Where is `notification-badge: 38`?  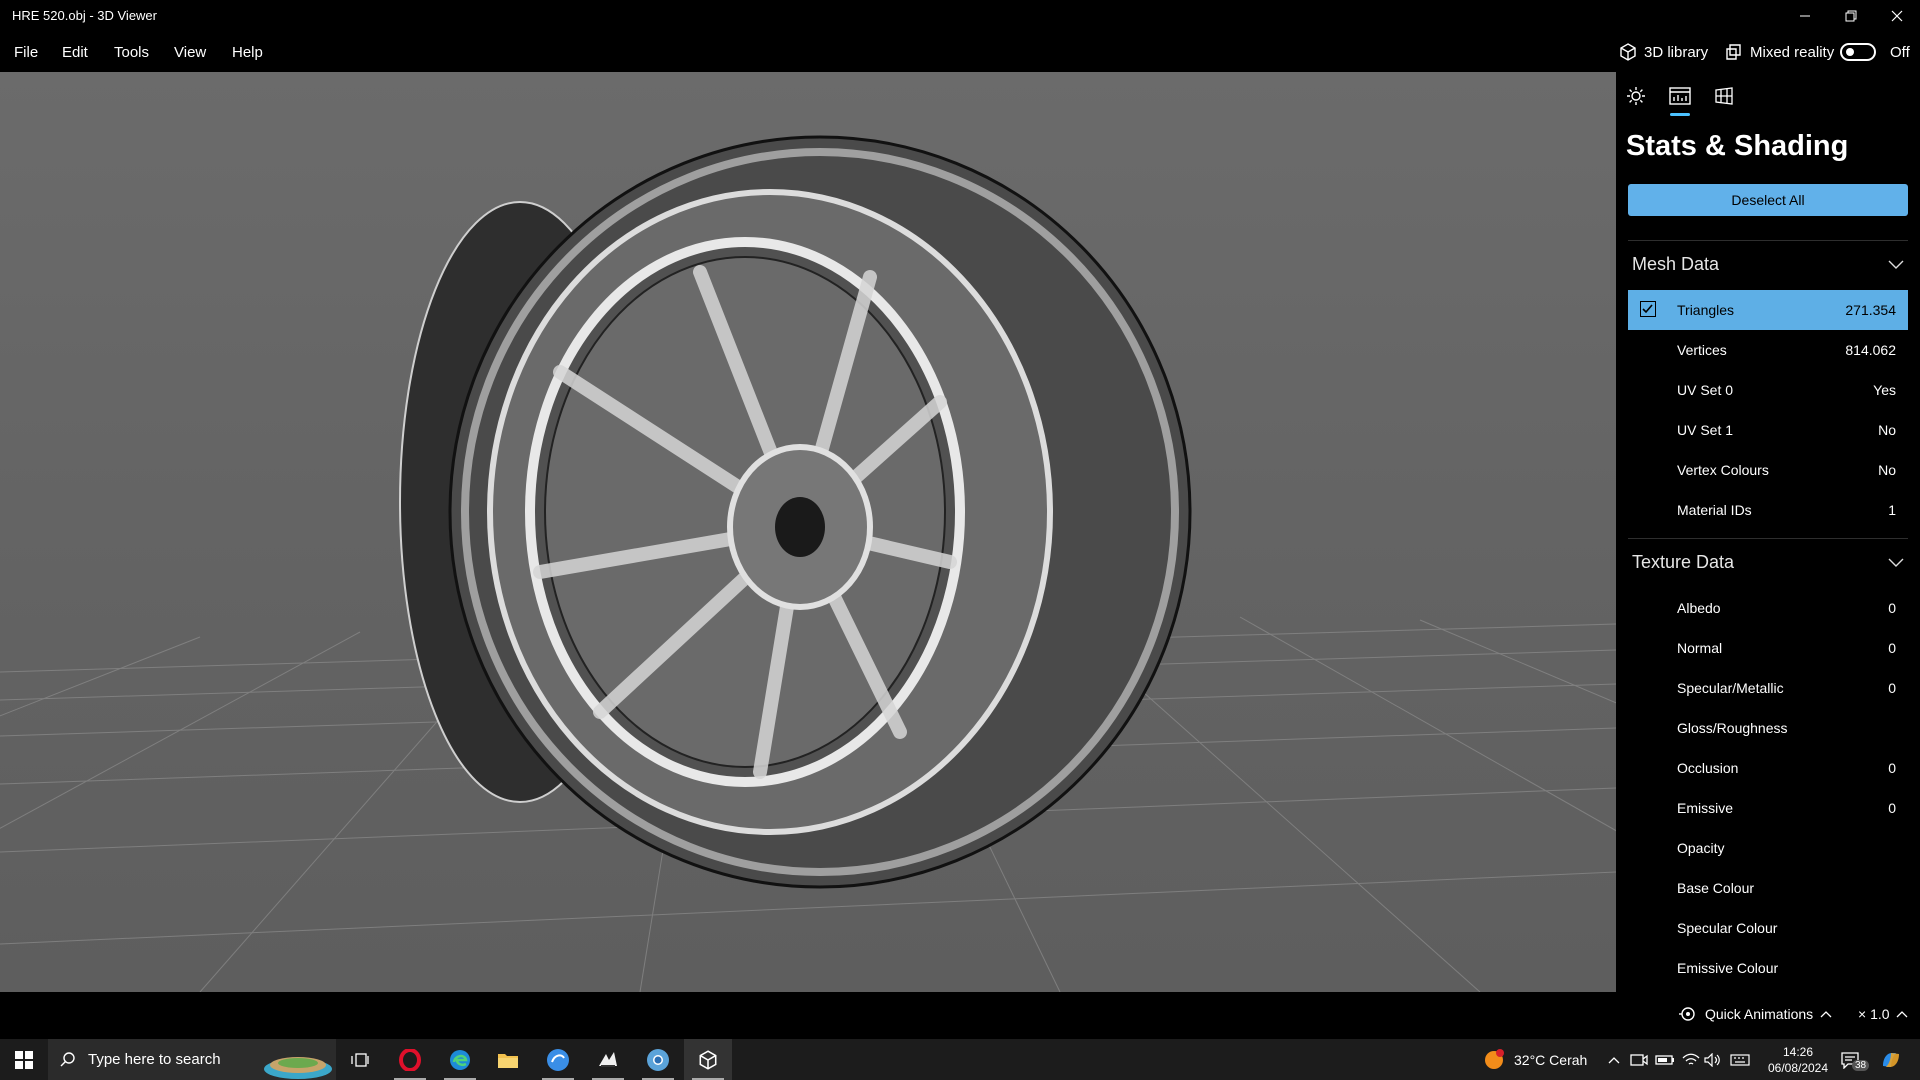
notification-badge: 38 is located at coordinates (1861, 1065).